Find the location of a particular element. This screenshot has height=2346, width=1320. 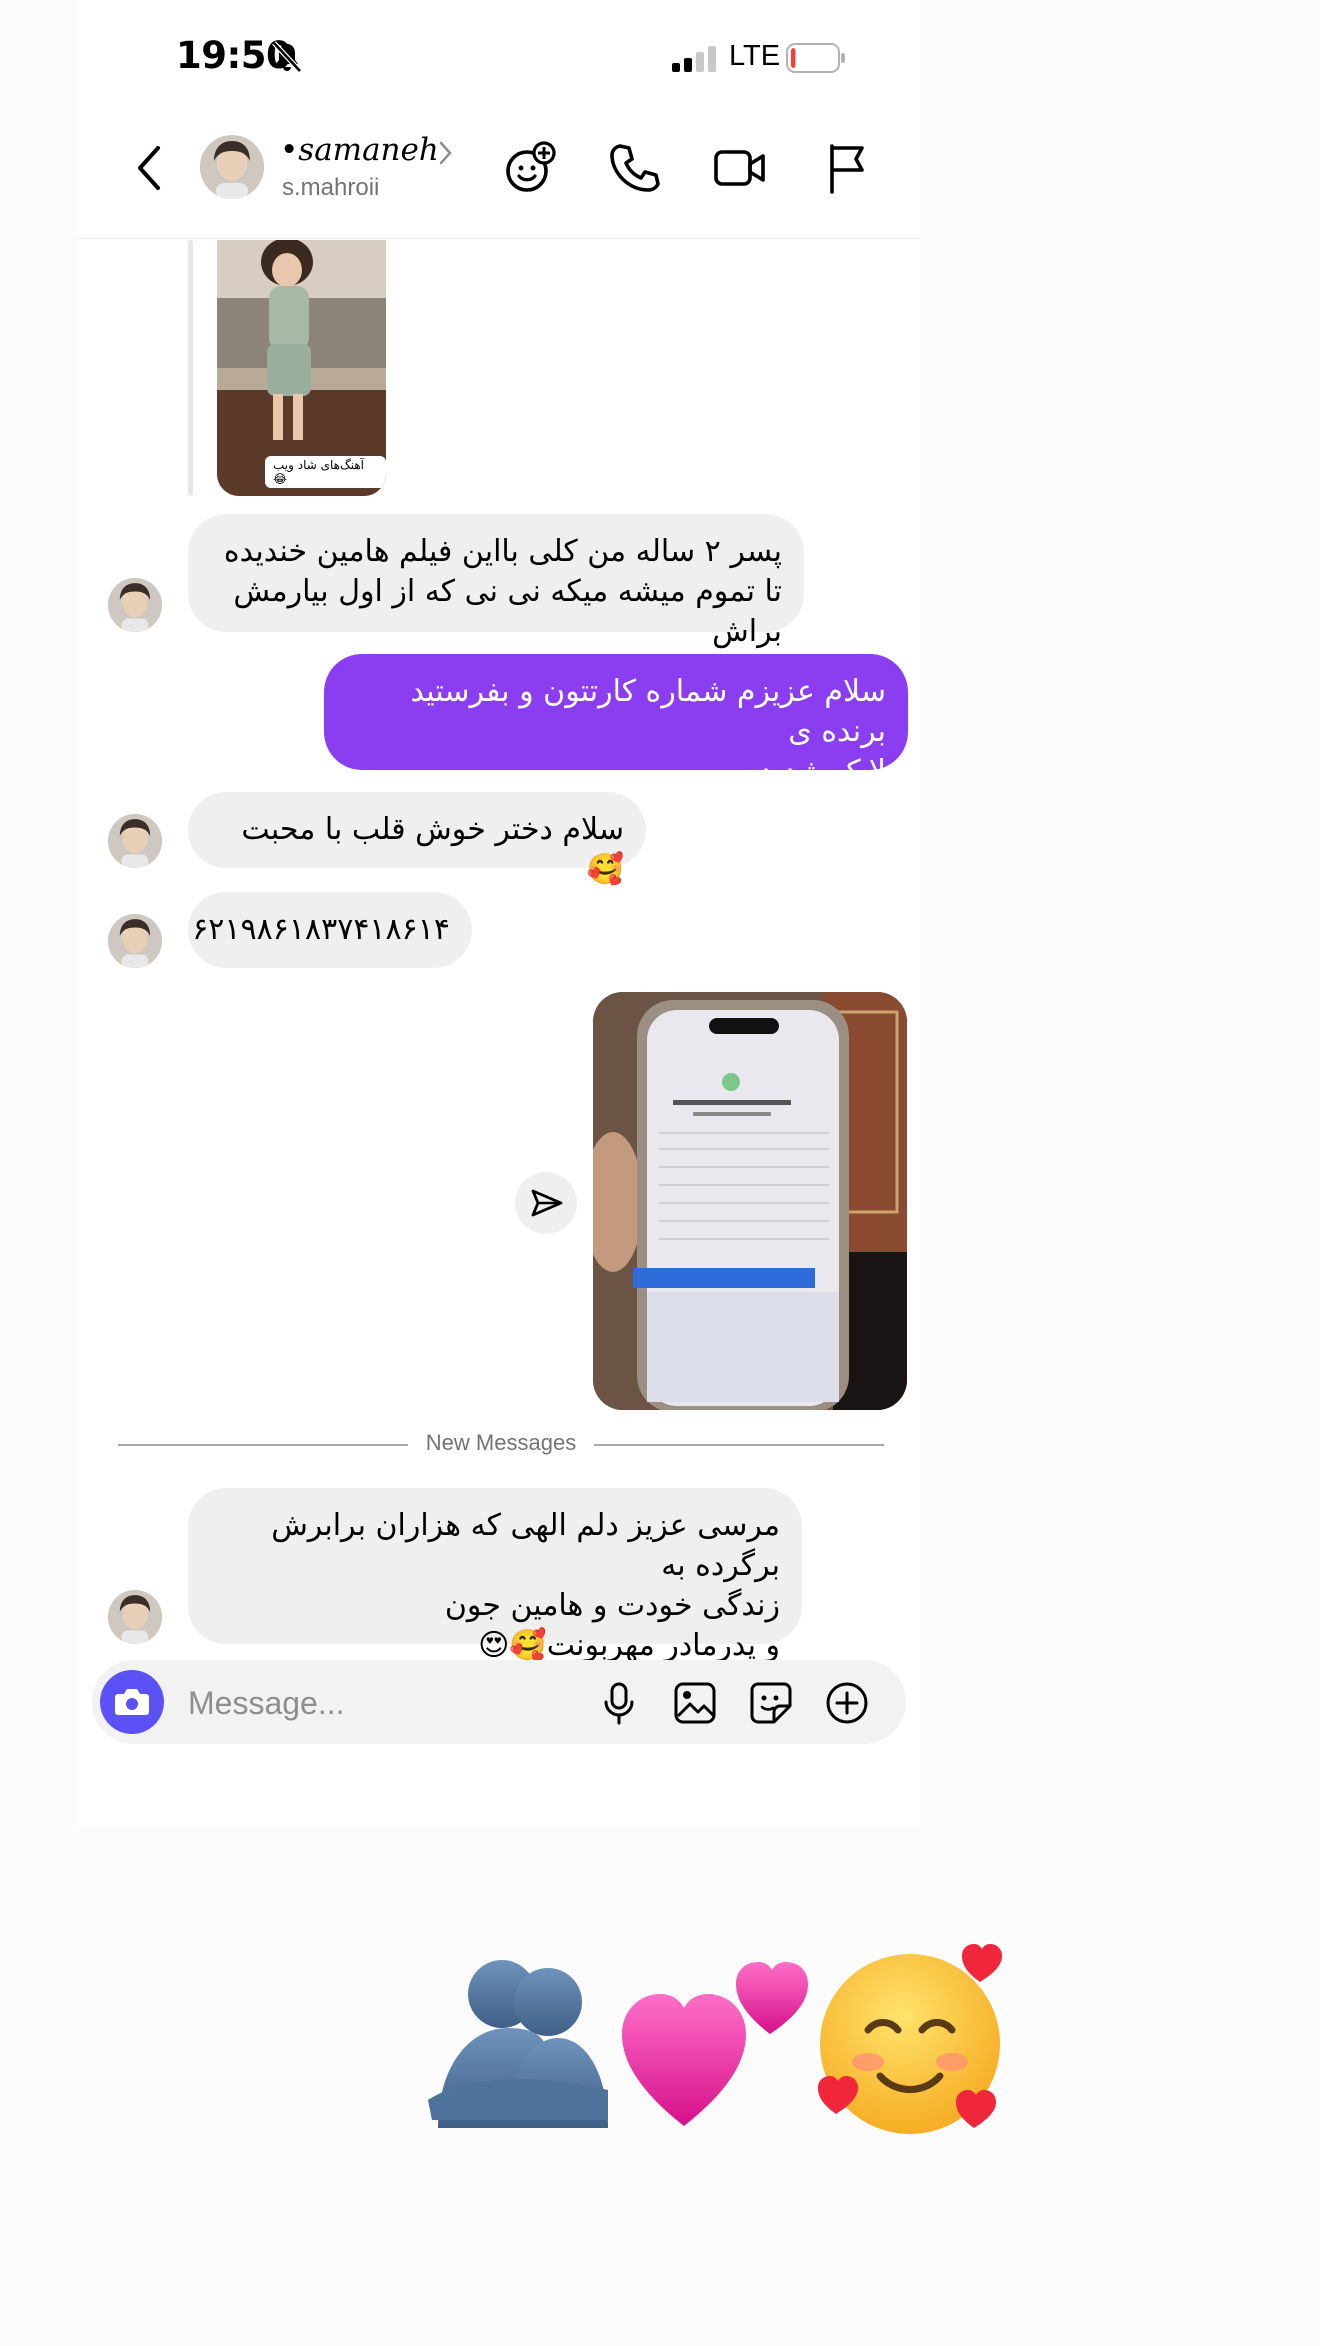

message-composer is located at coordinates (499, 1702).